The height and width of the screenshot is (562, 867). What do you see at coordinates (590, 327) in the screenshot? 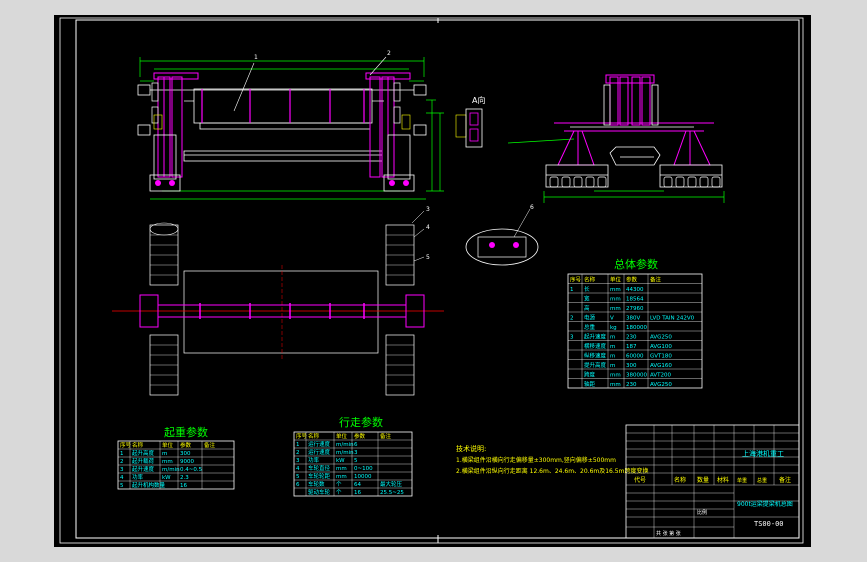
I see `table-cell: 总重` at bounding box center [590, 327].